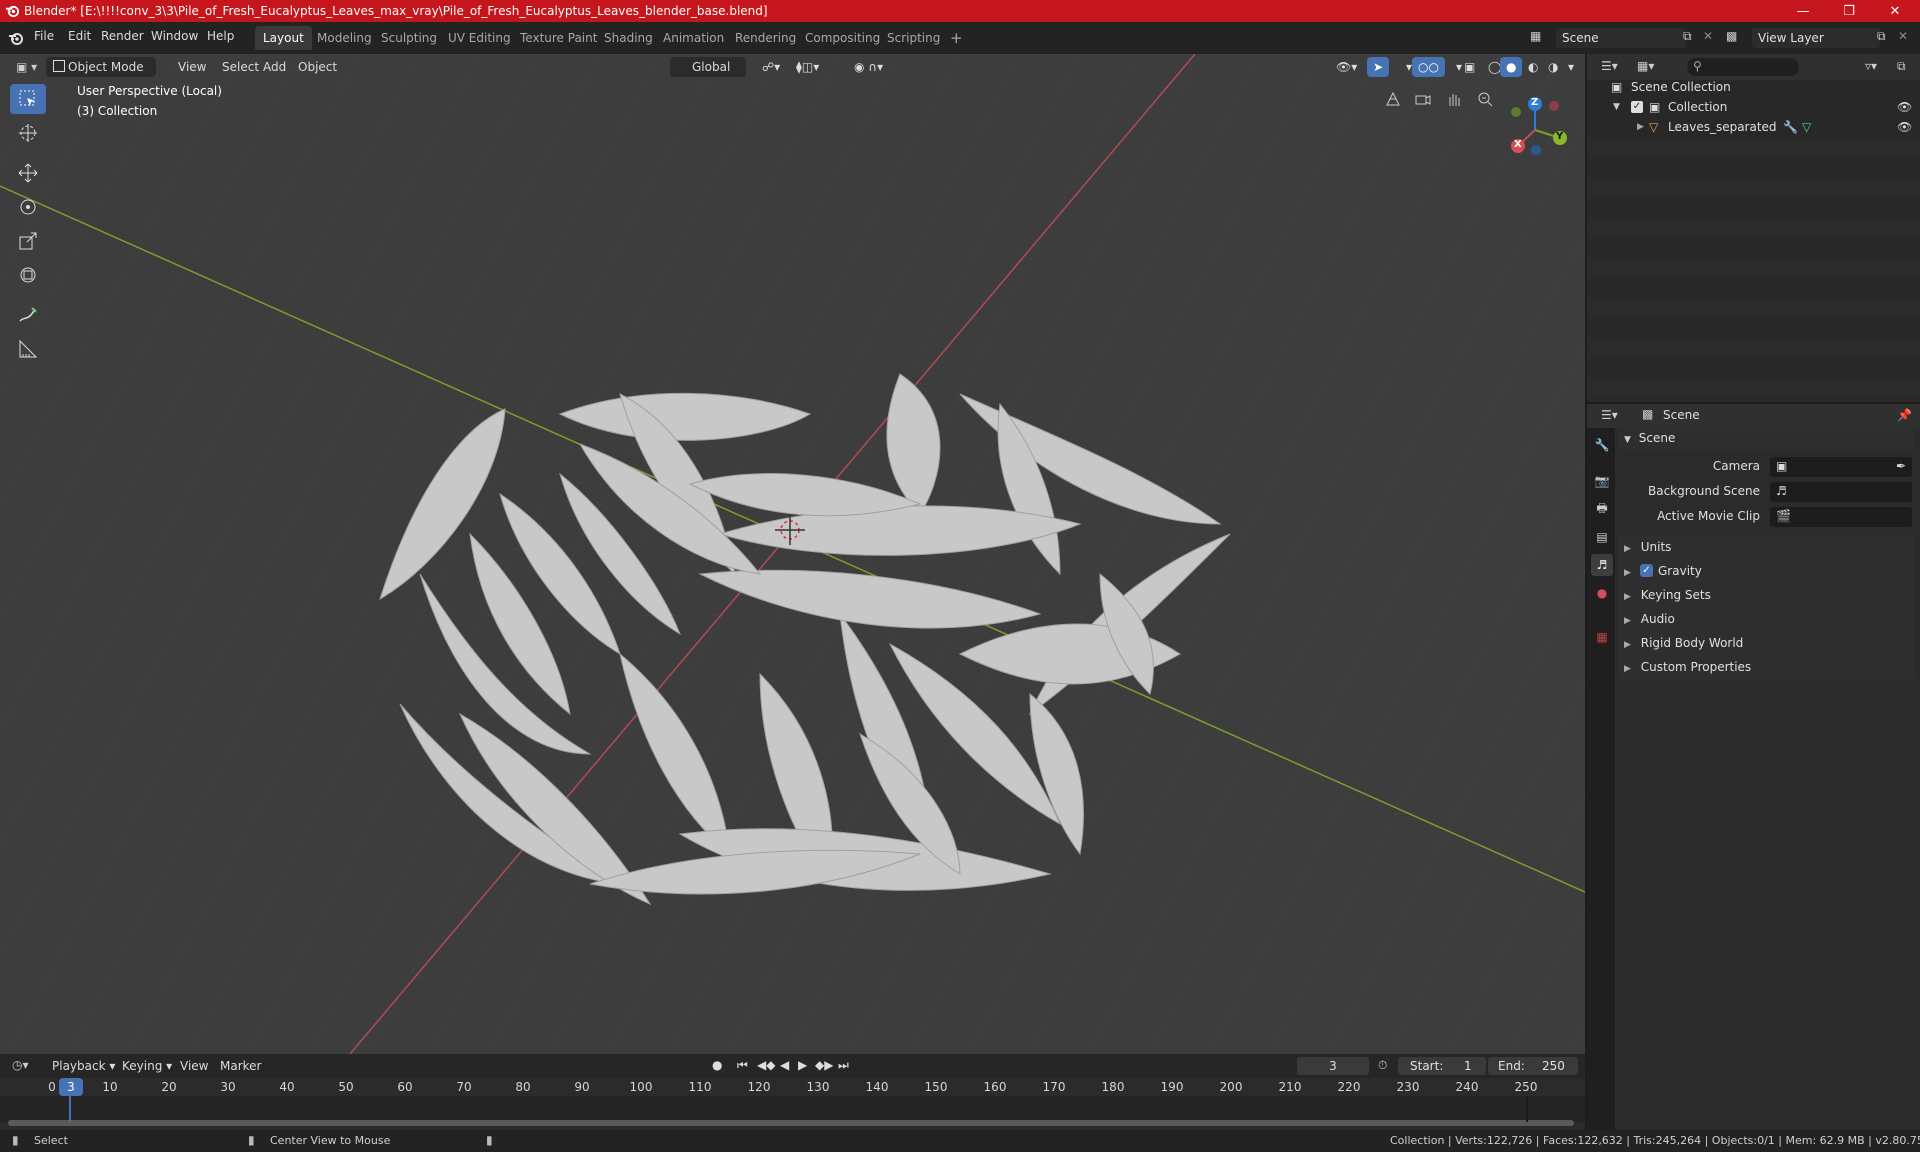 Image resolution: width=1920 pixels, height=1152 pixels. What do you see at coordinates (1346, 67) in the screenshot?
I see `visibility-icon: 👁▾` at bounding box center [1346, 67].